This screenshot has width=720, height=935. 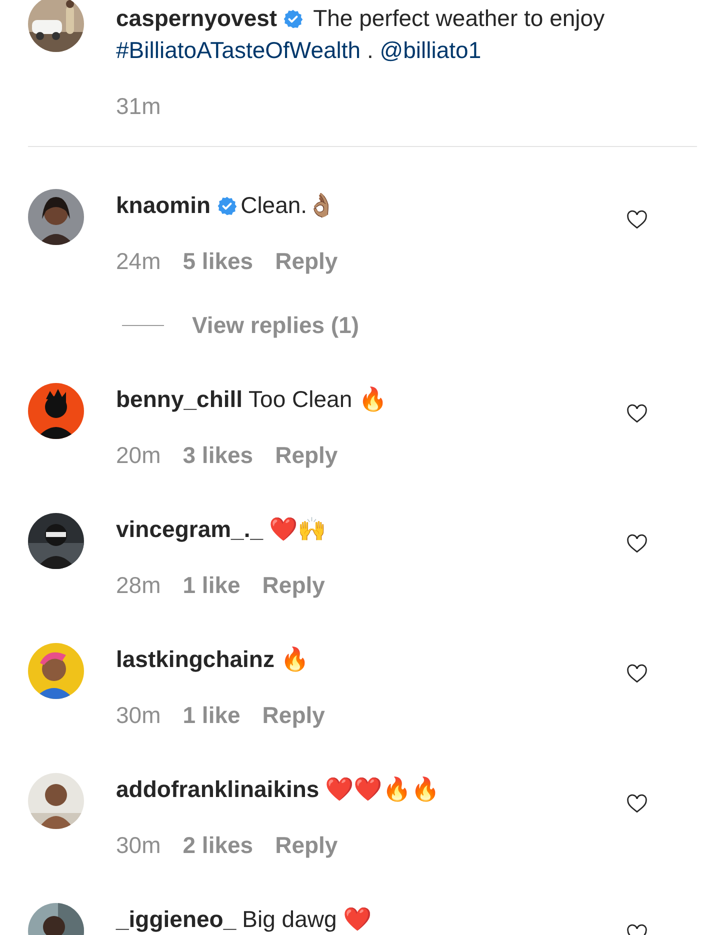 What do you see at coordinates (218, 455) in the screenshot?
I see `like-count: 3 likes` at bounding box center [218, 455].